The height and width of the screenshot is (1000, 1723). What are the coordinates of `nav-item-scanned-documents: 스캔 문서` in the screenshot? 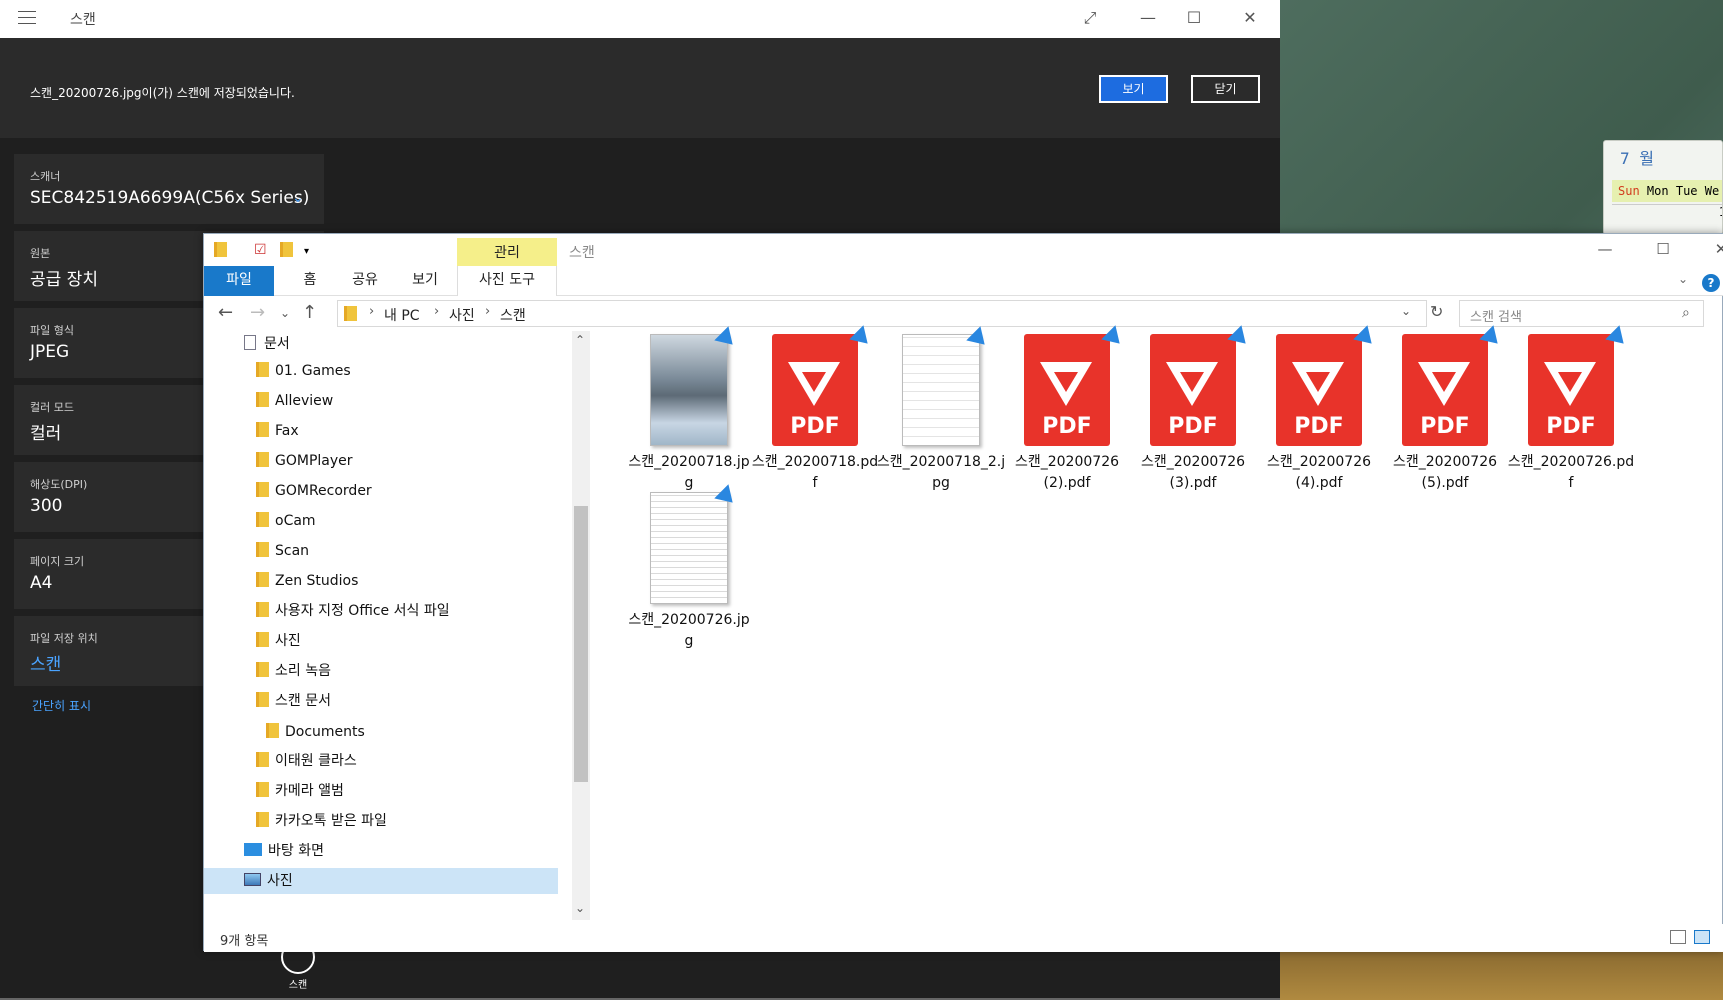 It's located at (293, 701).